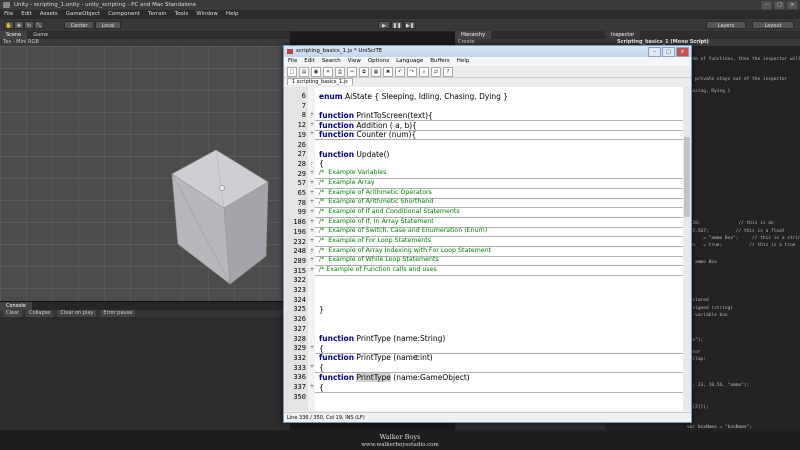  I want to click on close-file-icon: ✕, so click(328, 71).